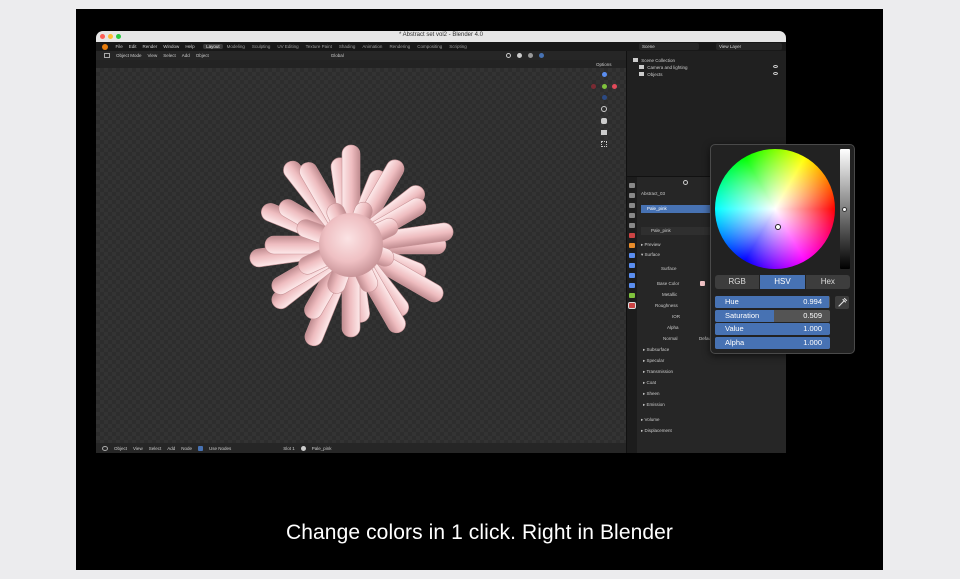 This screenshot has height=579, width=960. What do you see at coordinates (105, 46) in the screenshot?
I see `blender-logo-icon` at bounding box center [105, 46].